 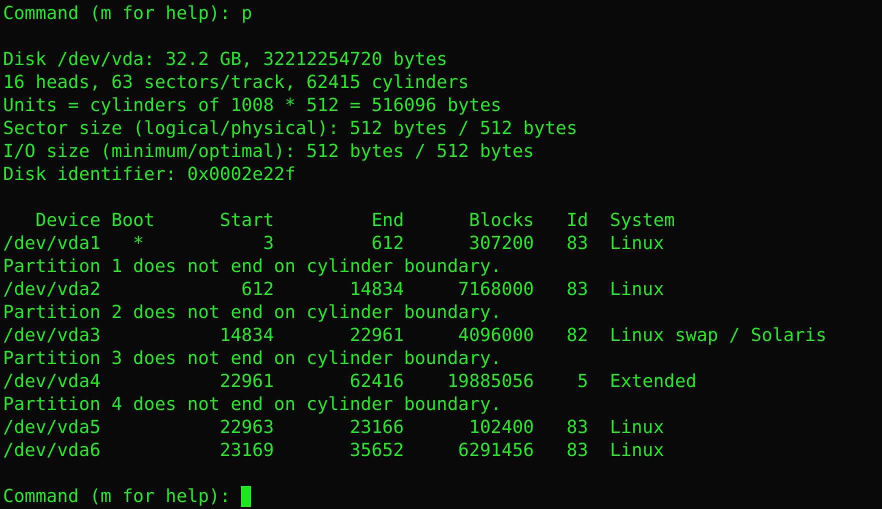 I want to click on terminal-line: /dev/vda4 22961 62416 19885056 5 Extended, so click(x=350, y=381).